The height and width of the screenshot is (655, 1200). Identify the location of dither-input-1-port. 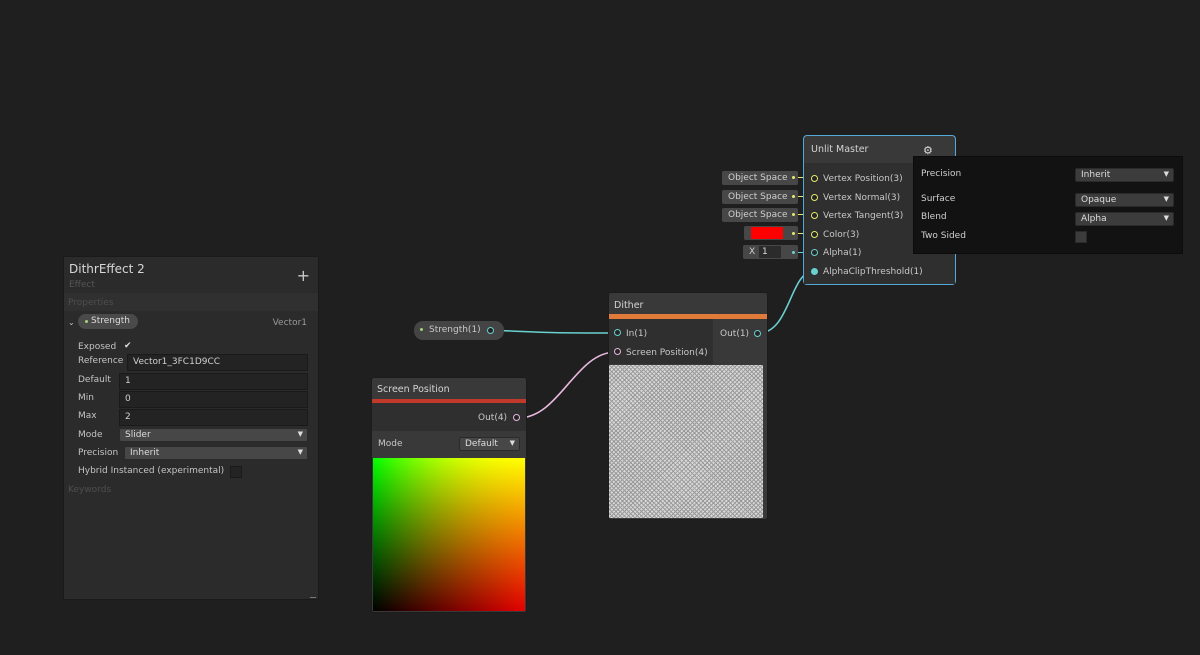
(617, 332).